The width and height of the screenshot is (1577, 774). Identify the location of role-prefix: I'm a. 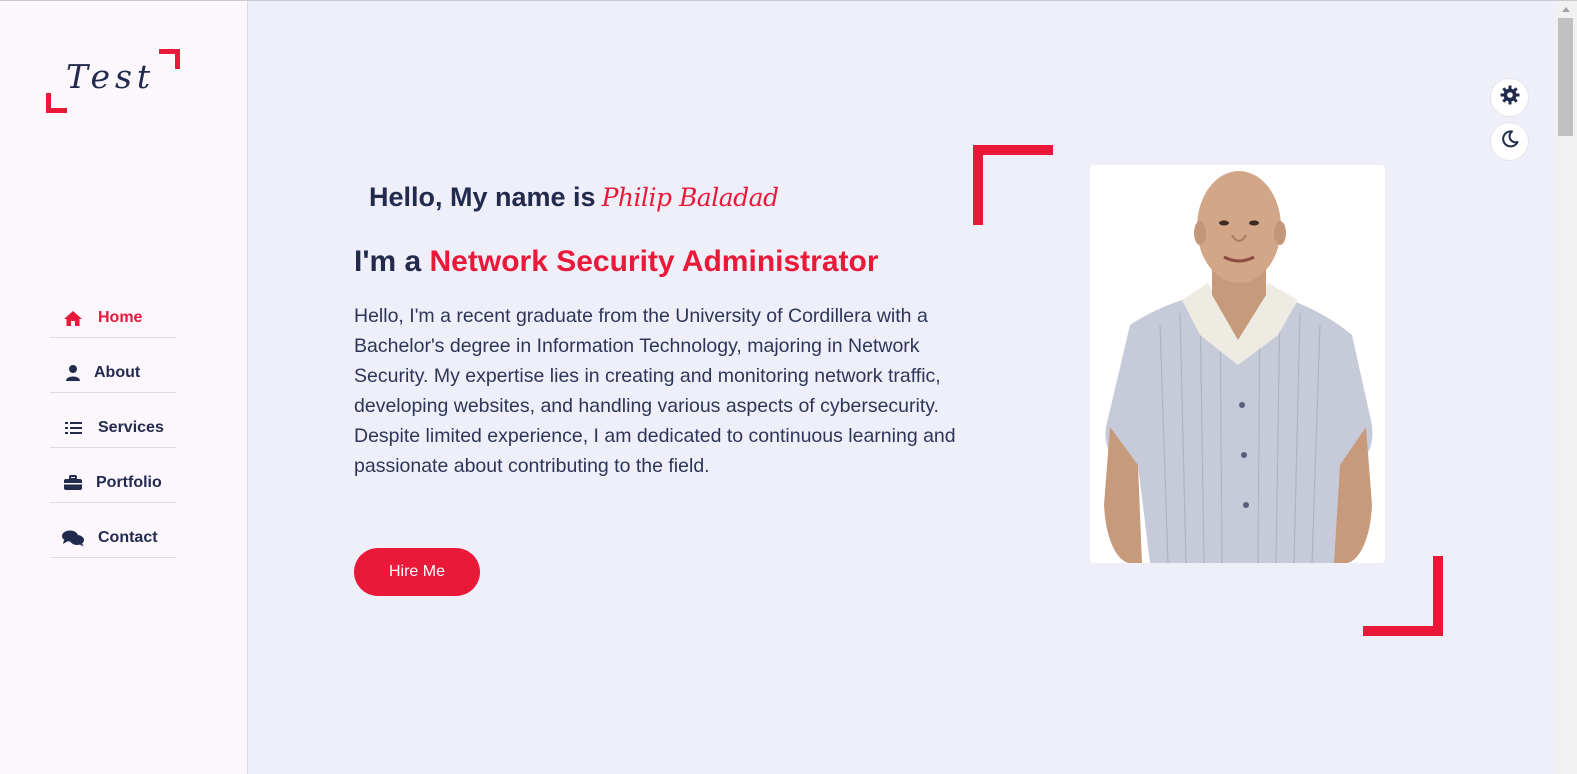
(388, 261).